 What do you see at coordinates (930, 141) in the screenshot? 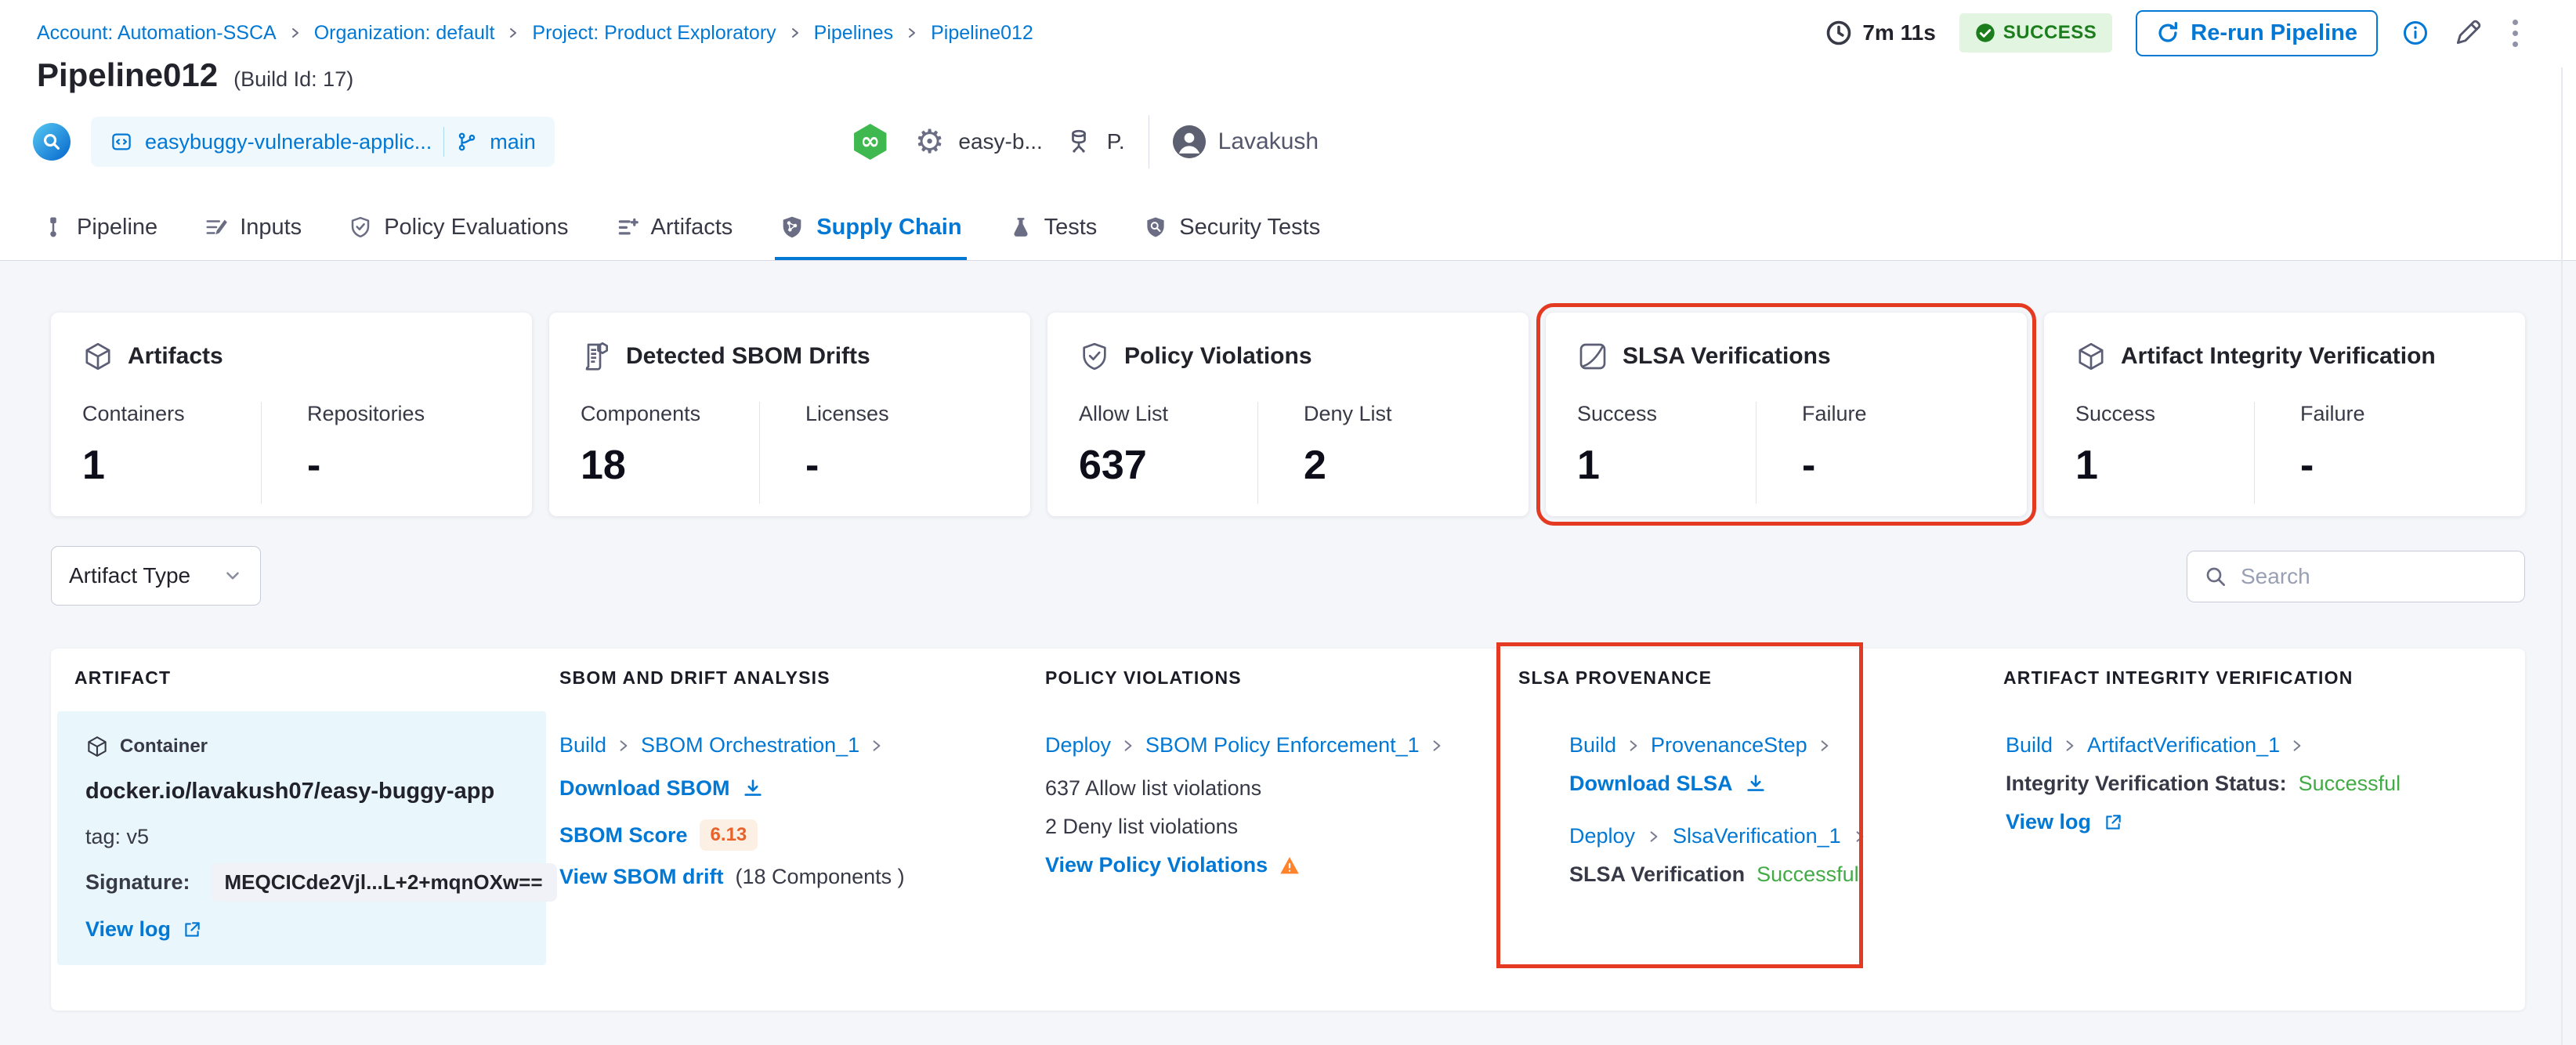
I see `gear-icon` at bounding box center [930, 141].